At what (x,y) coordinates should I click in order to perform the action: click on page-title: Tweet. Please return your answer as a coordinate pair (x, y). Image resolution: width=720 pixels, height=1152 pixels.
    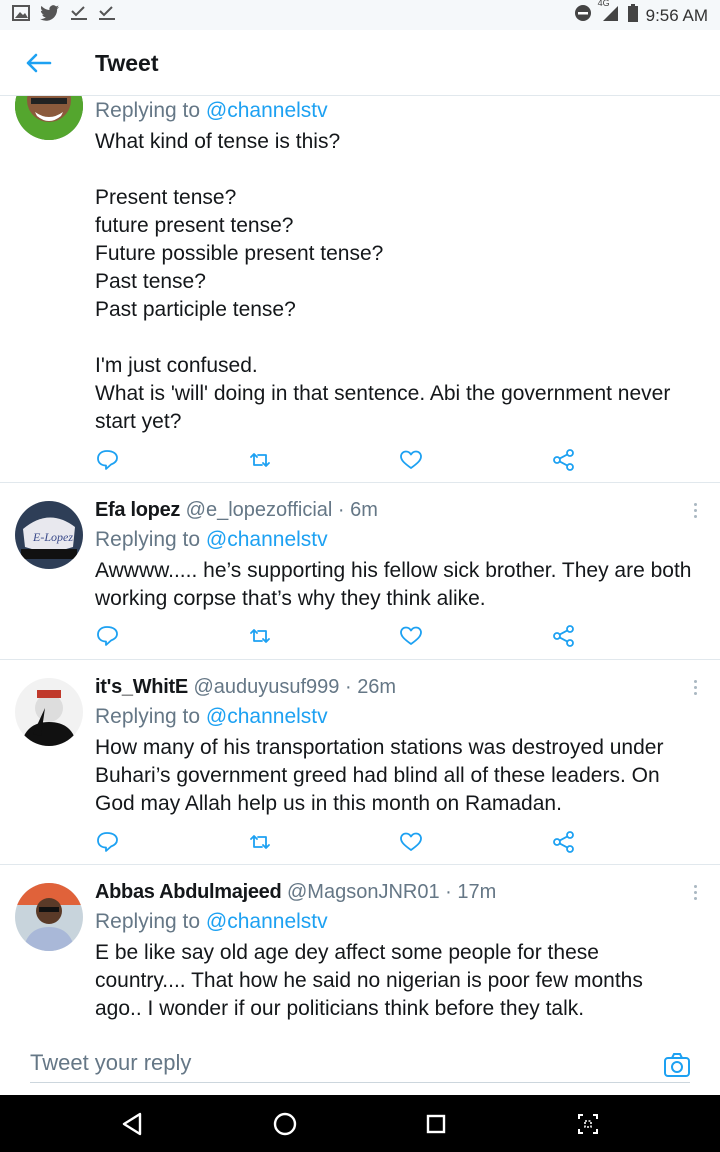
    Looking at the image, I should click on (127, 63).